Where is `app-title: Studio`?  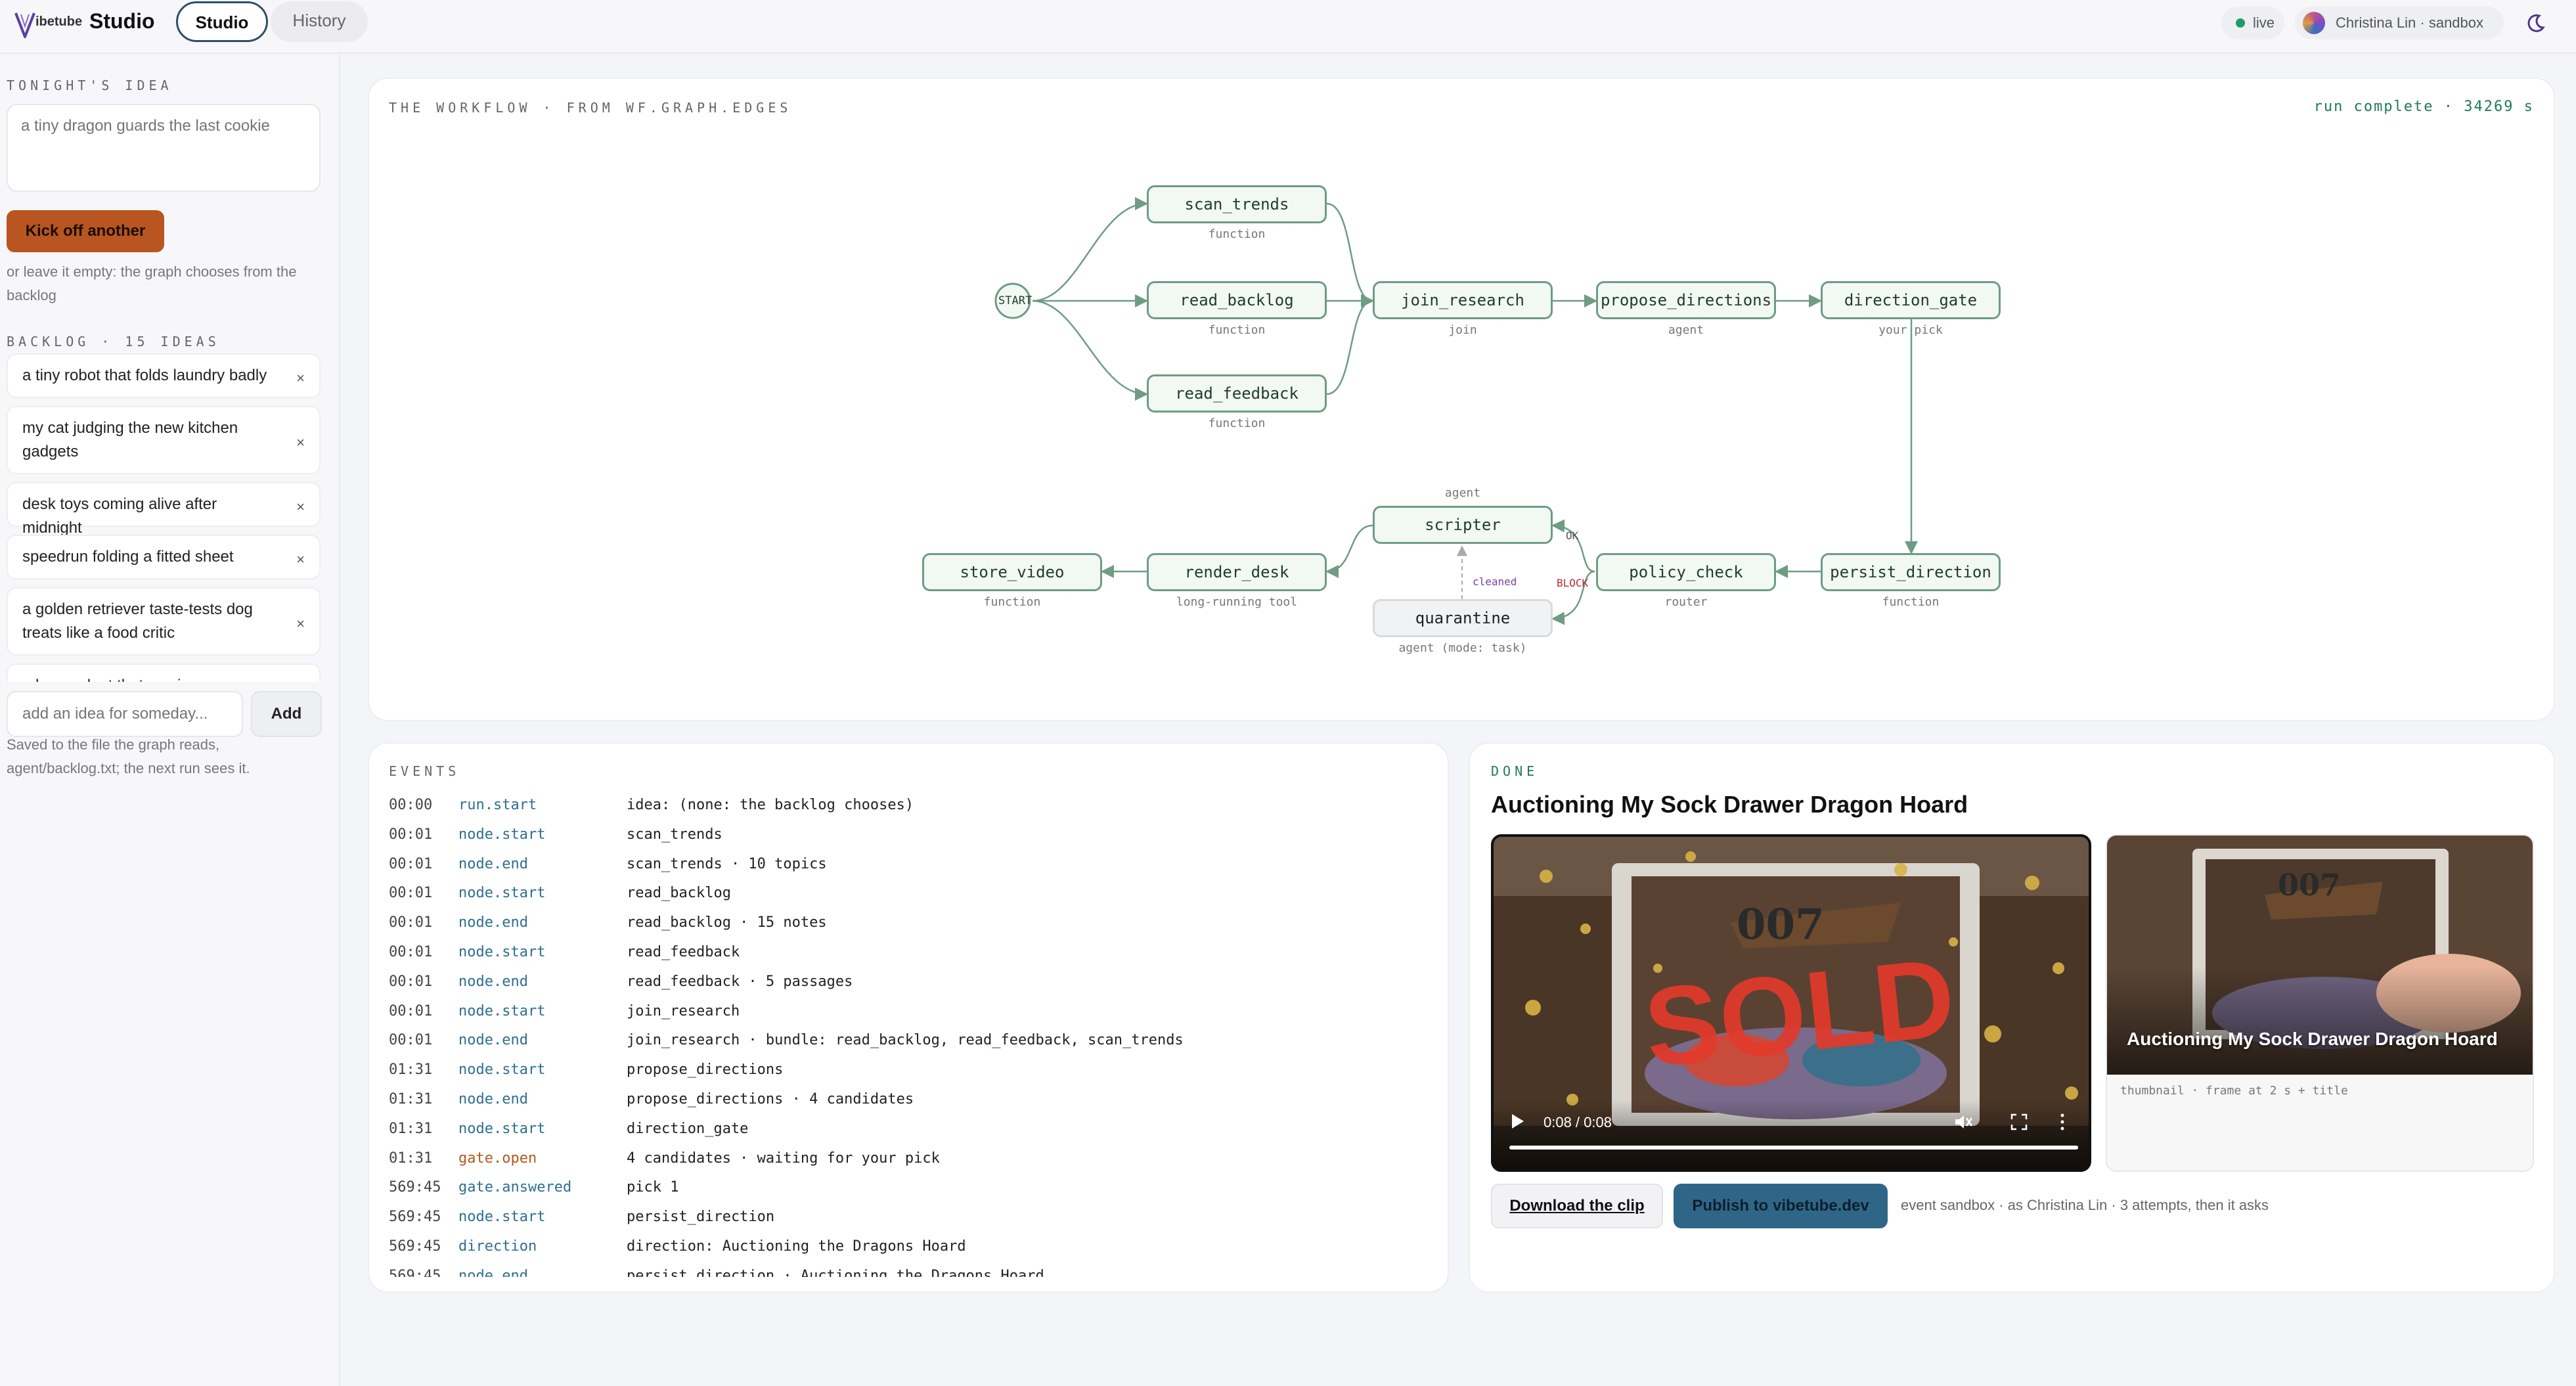 app-title: Studio is located at coordinates (122, 21).